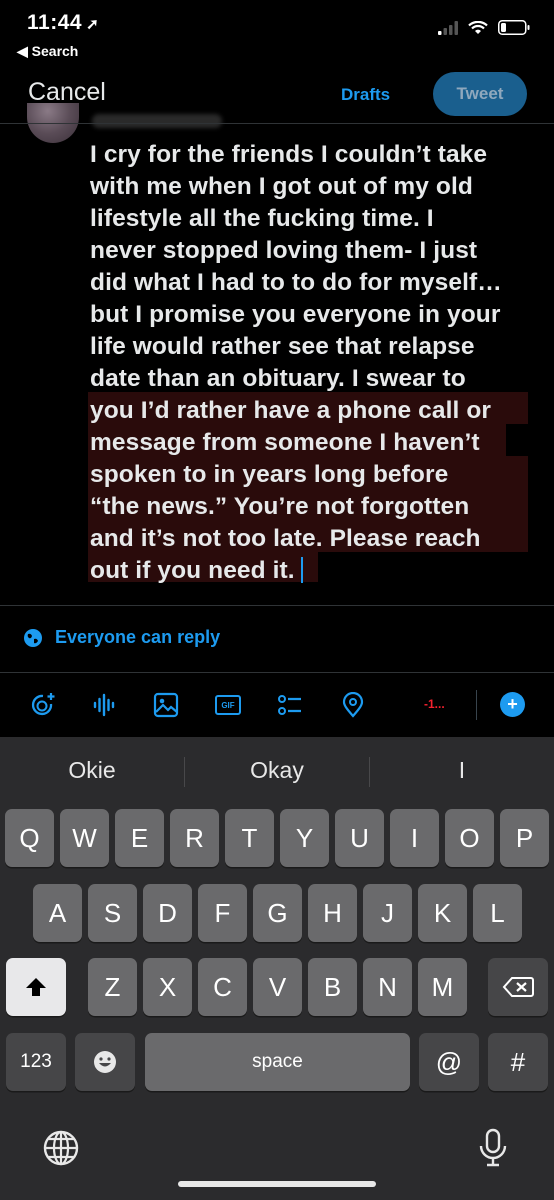 This screenshot has width=554, height=1200. I want to click on gif-icon-label: GIF, so click(228, 705).